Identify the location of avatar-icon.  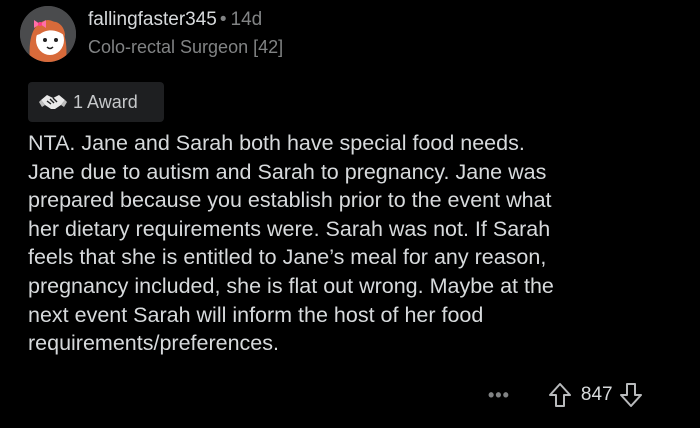
(48, 34).